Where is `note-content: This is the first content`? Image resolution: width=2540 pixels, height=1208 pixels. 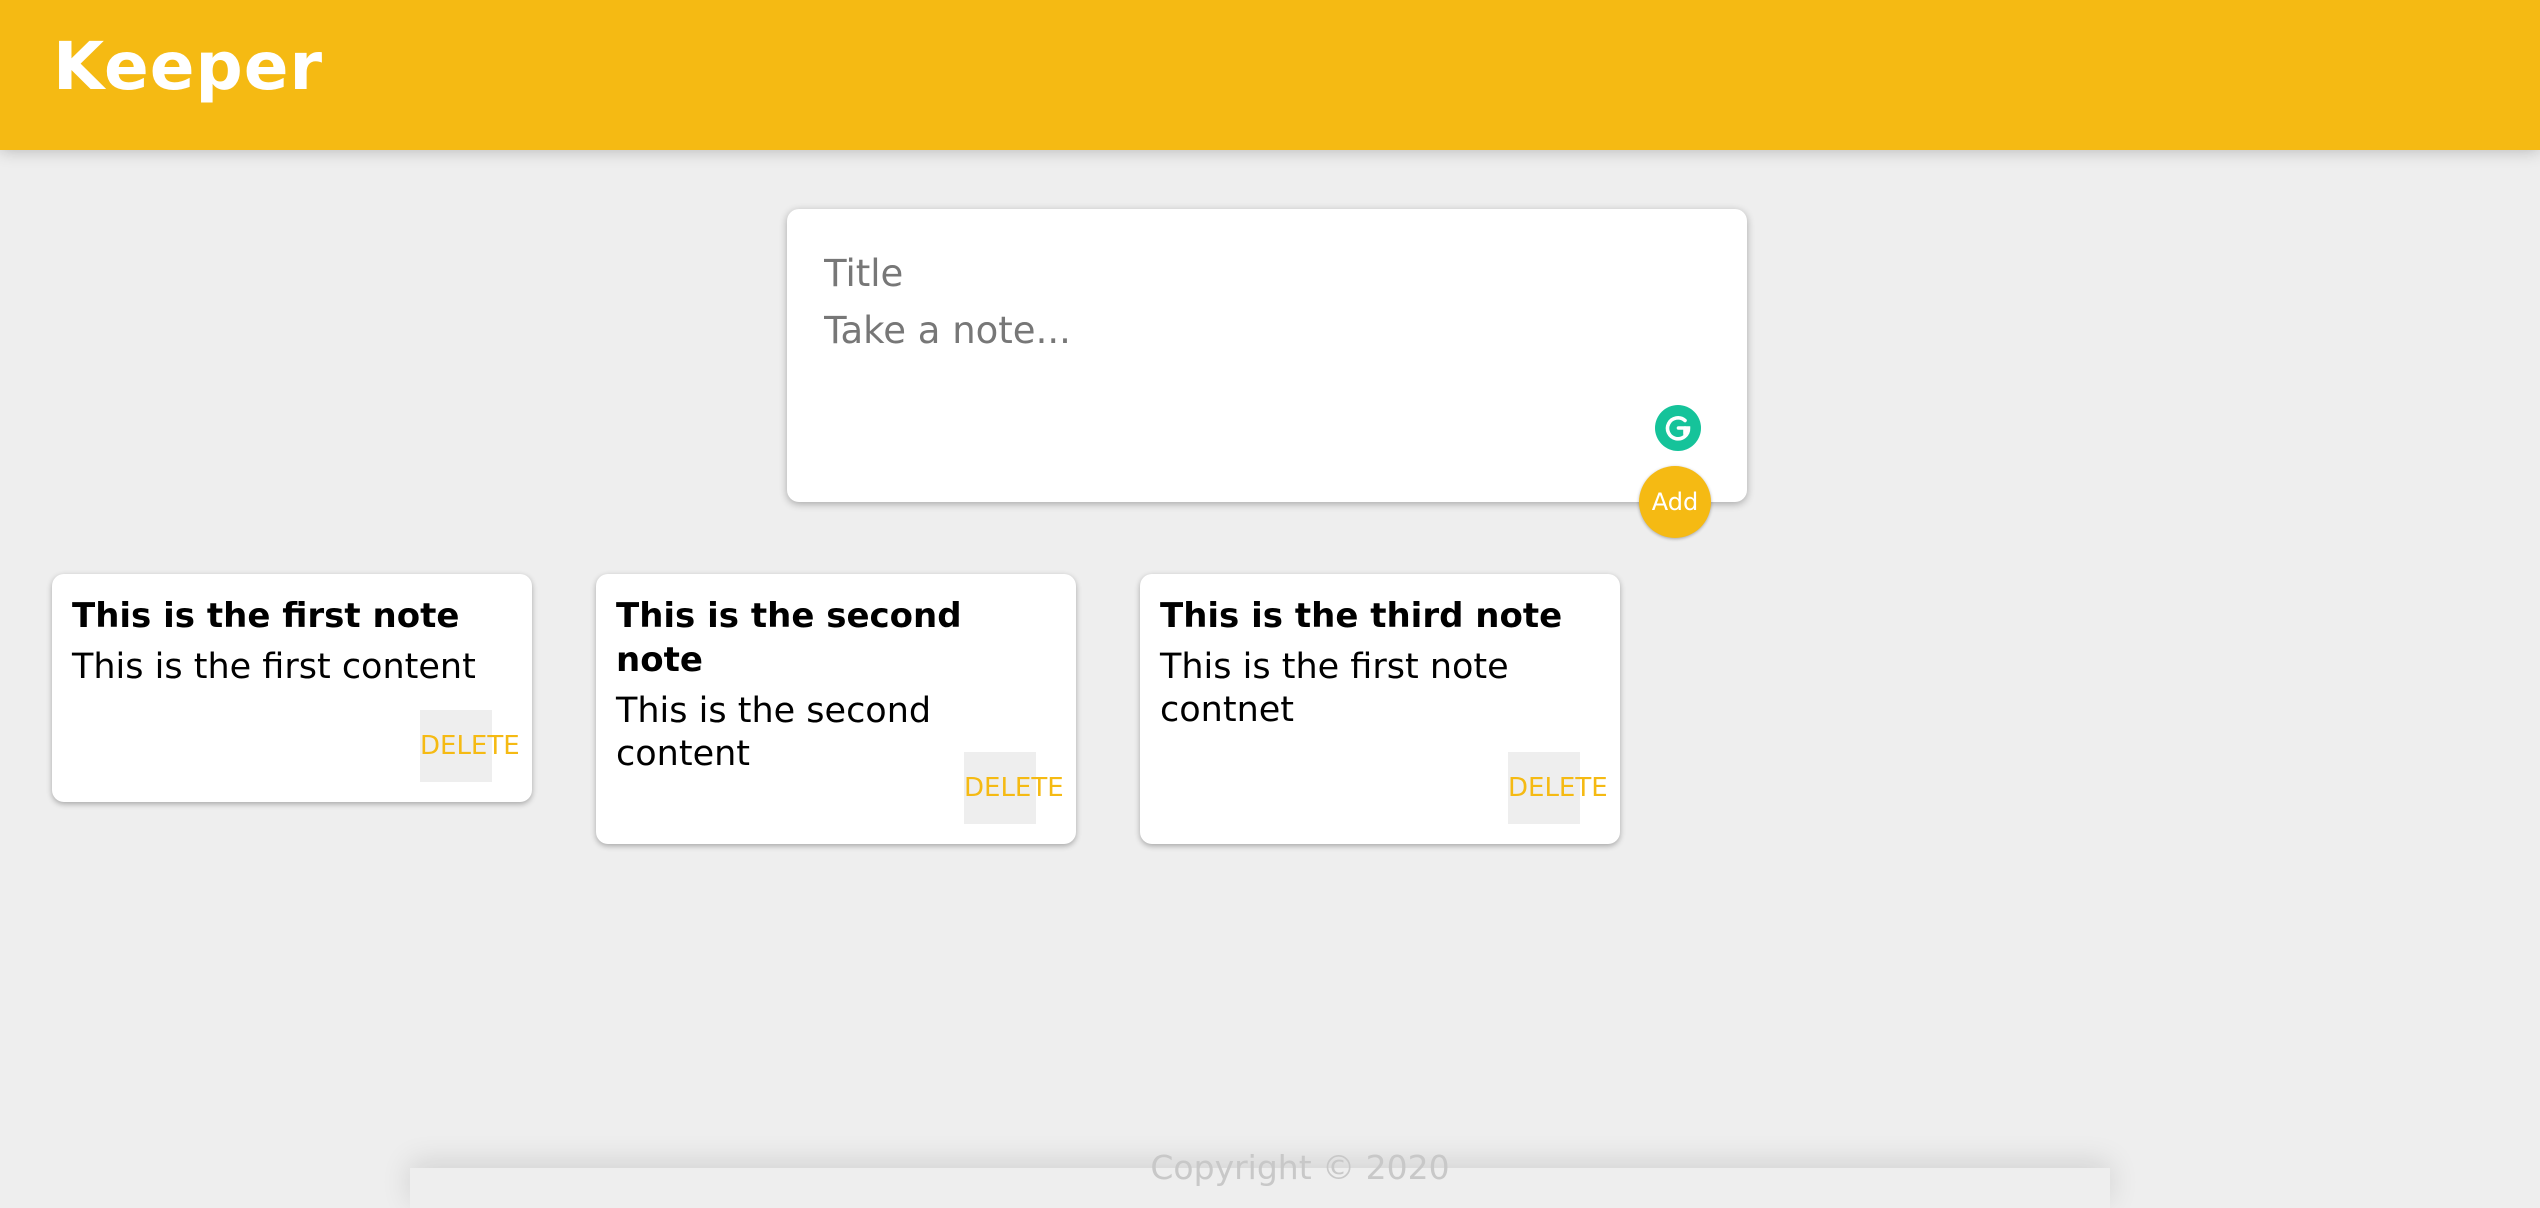
note-content: This is the first content is located at coordinates (274, 667).